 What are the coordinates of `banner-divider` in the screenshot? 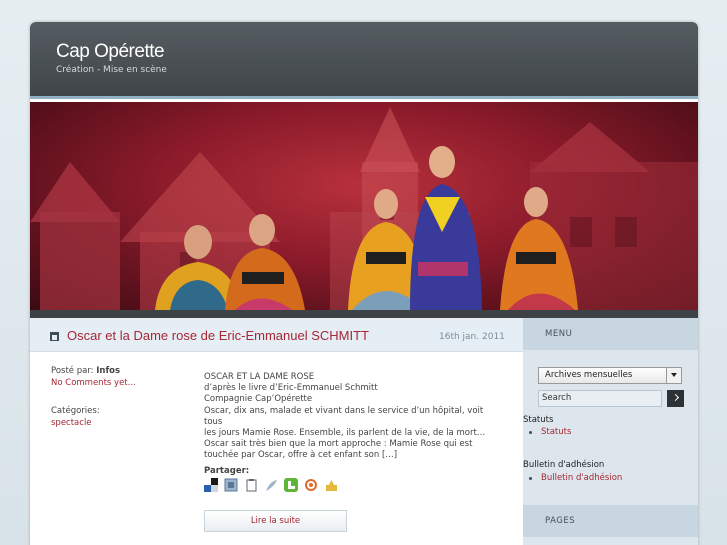 It's located at (364, 314).